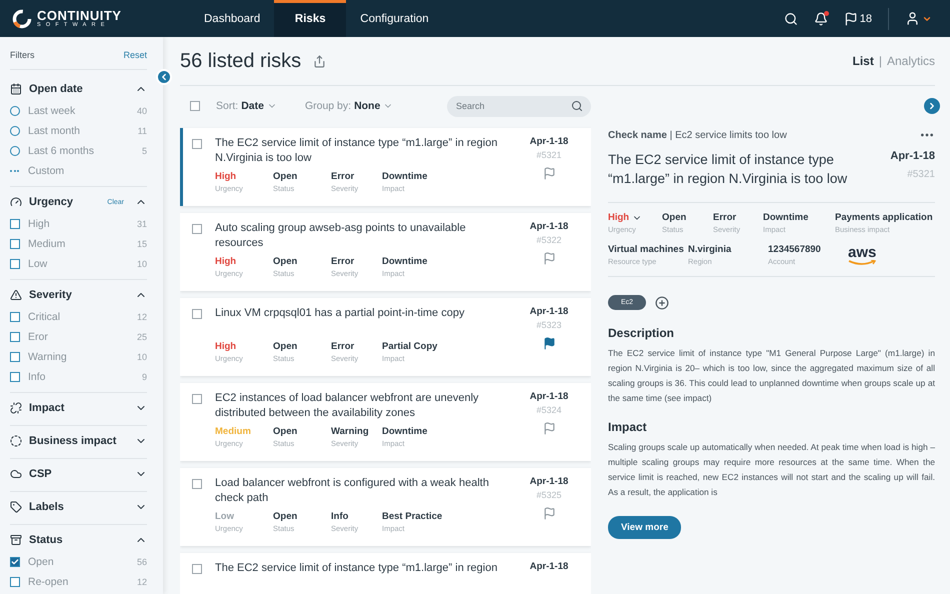  What do you see at coordinates (232, 18) in the screenshot?
I see `nav-tab: Dashboard` at bounding box center [232, 18].